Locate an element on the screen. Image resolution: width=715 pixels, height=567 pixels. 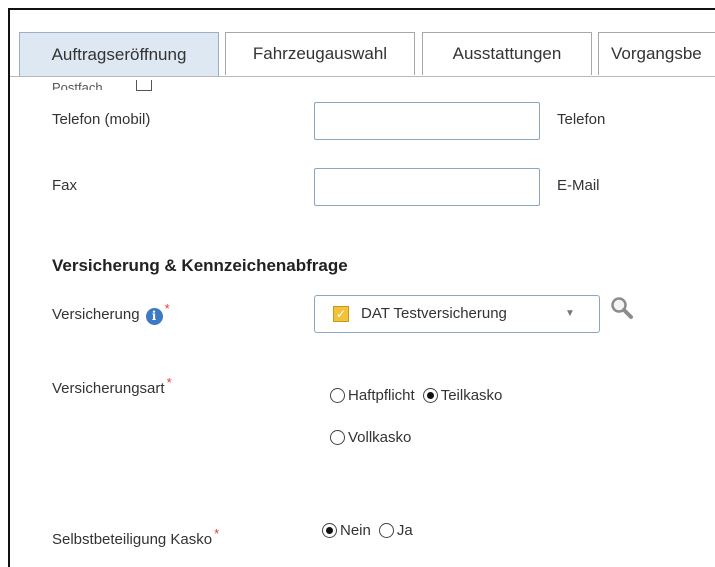
tab-label: Fahrzeugauswahl is located at coordinates (320, 53).